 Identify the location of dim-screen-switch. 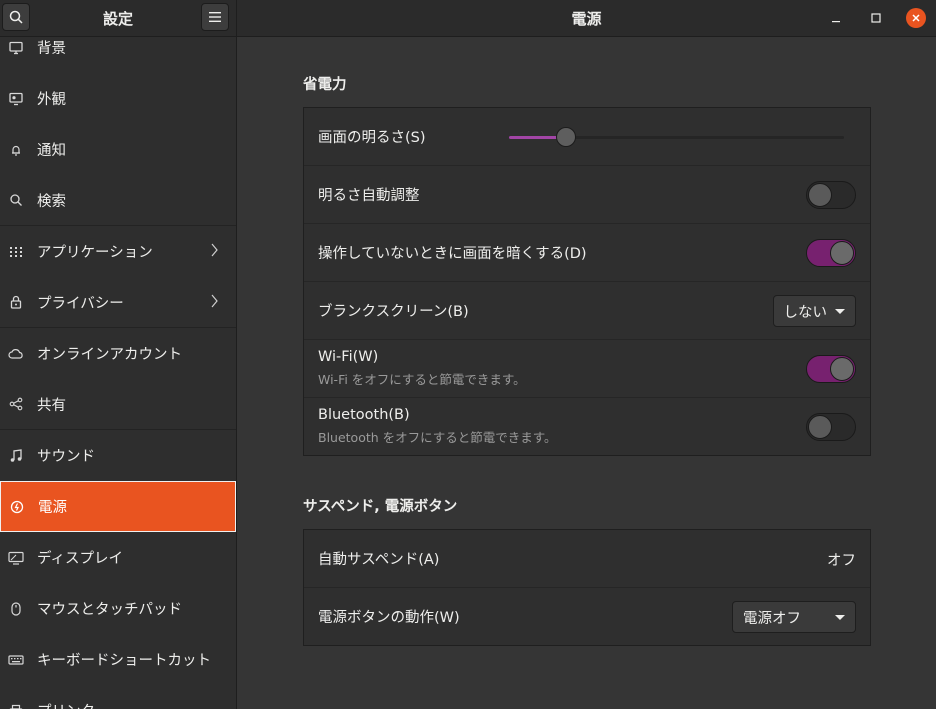
(831, 253).